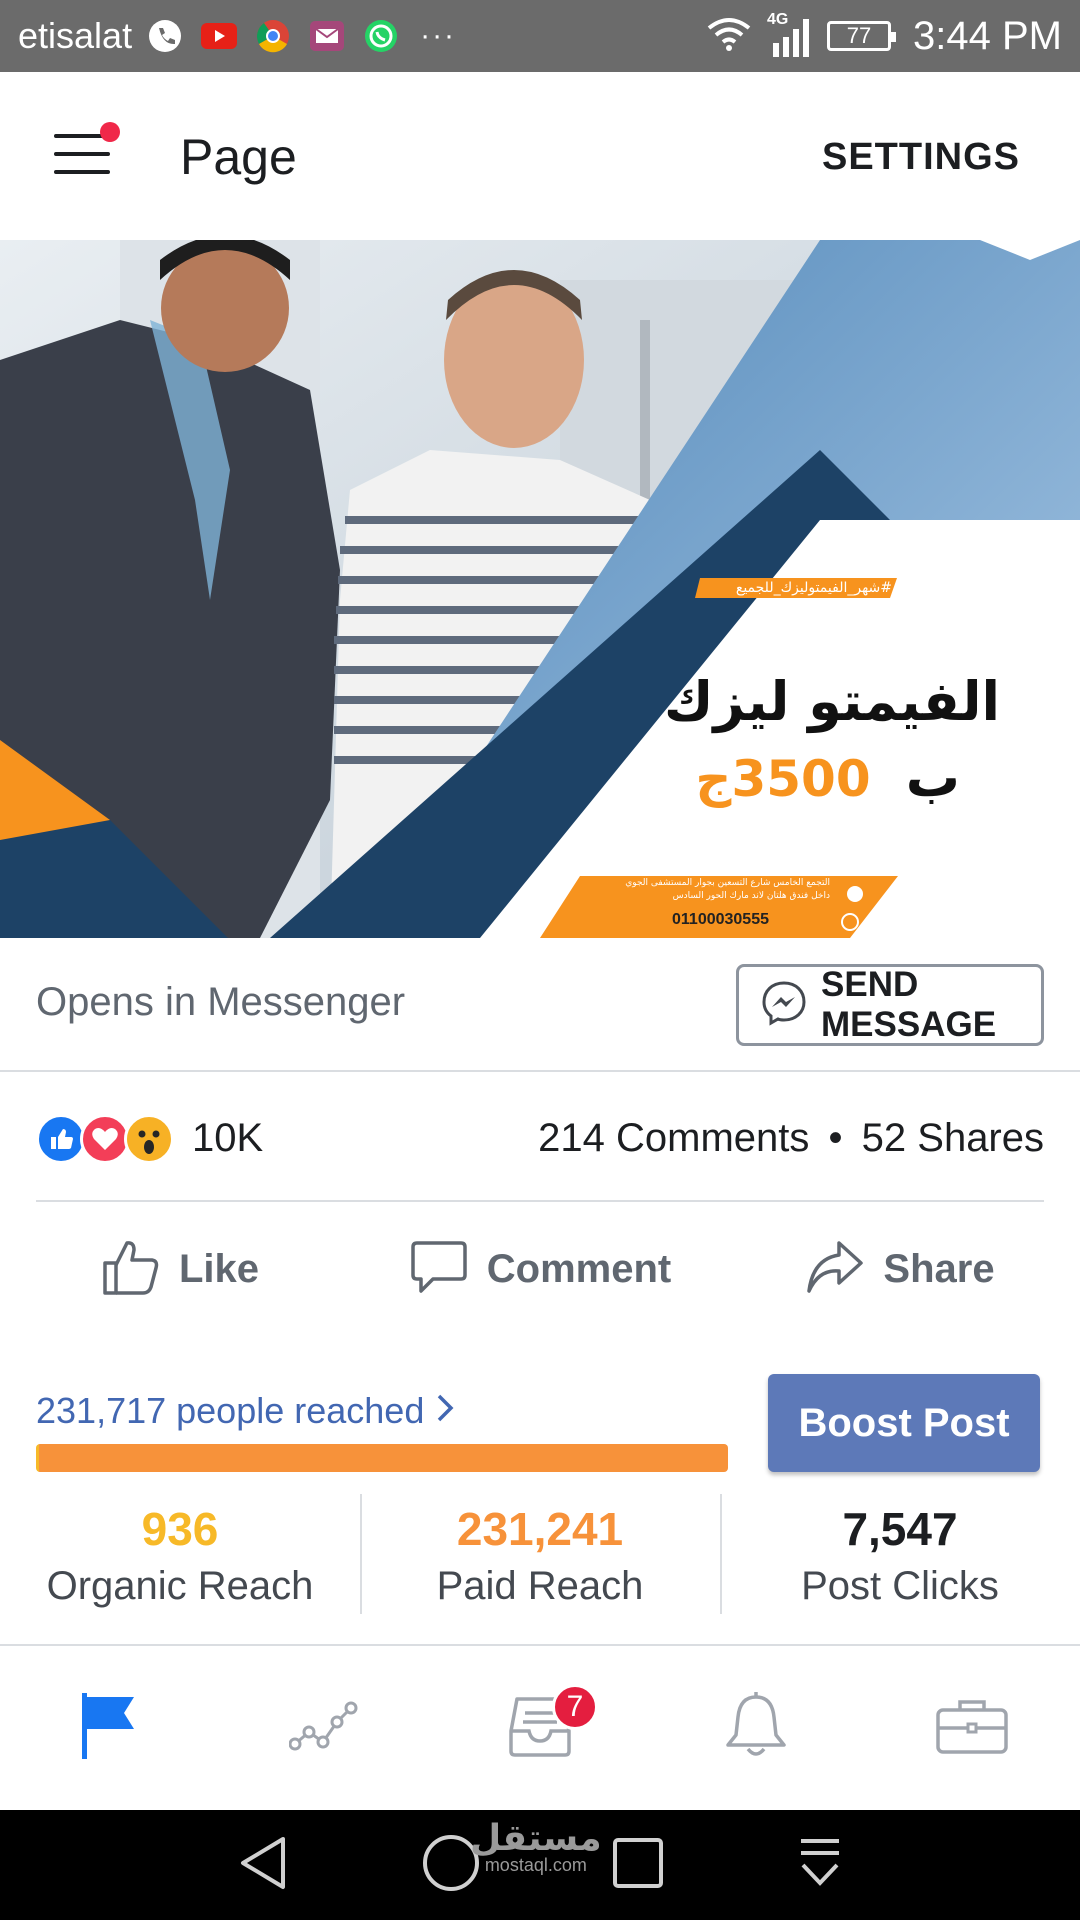 The image size is (1080, 1920). I want to click on briefcase-icon, so click(972, 1728).